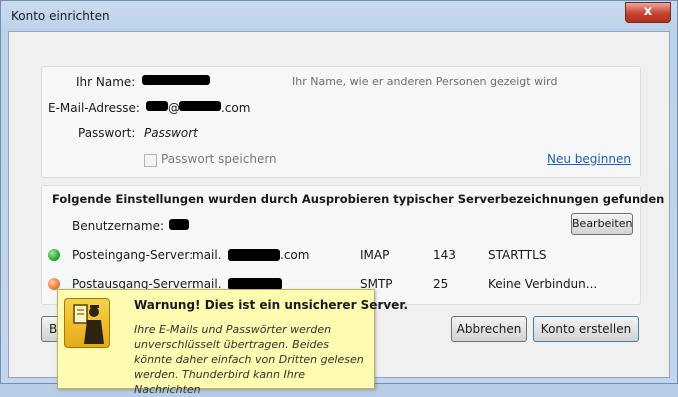  What do you see at coordinates (271, 305) in the screenshot?
I see `warning-title: Warnung! Dies ist ein unsicherer Server.` at bounding box center [271, 305].